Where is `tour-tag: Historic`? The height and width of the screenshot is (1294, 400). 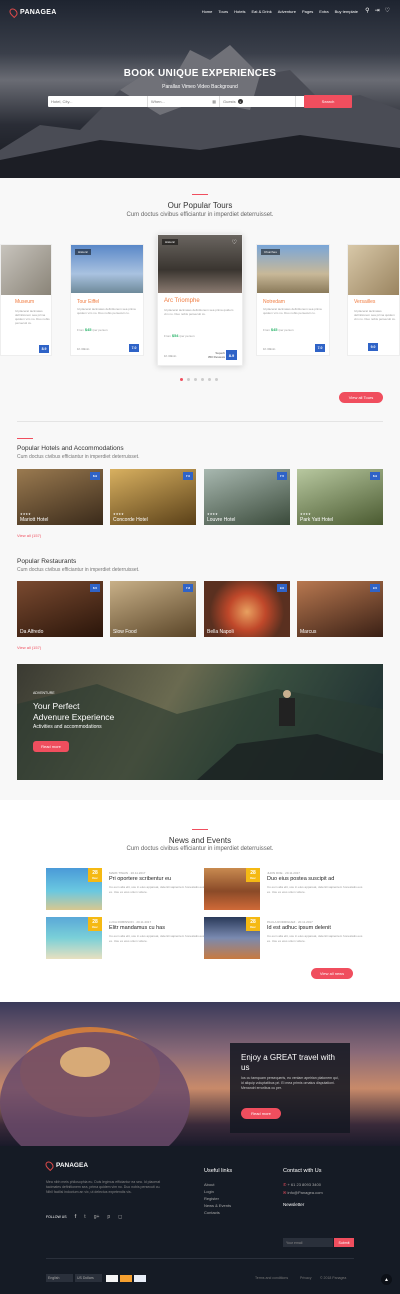 tour-tag: Historic is located at coordinates (83, 252).